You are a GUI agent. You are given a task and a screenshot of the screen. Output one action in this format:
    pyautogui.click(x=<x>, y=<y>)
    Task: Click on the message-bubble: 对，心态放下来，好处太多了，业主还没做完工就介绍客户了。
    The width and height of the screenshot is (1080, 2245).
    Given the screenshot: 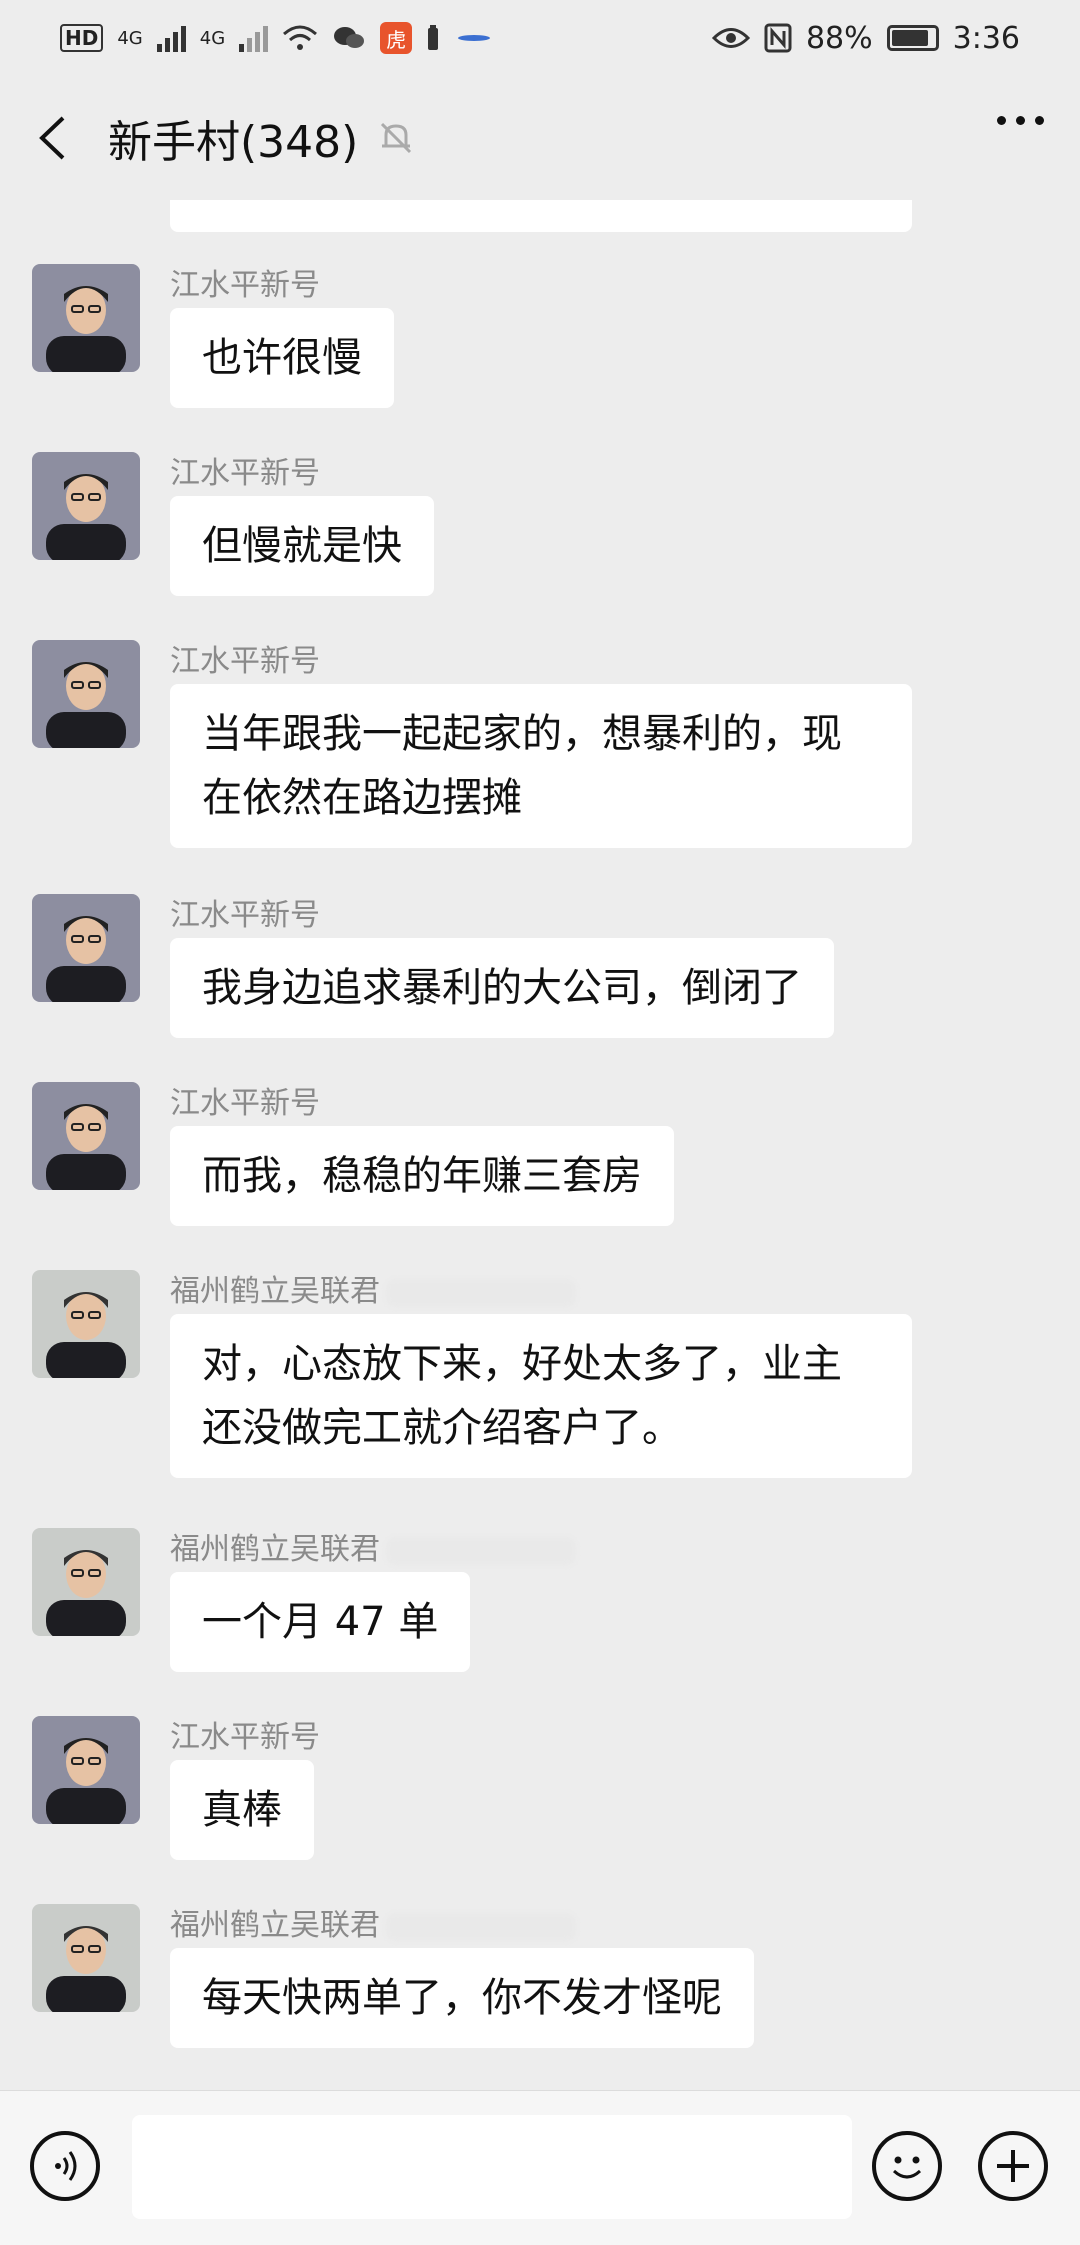 What is the action you would take?
    pyautogui.click(x=541, y=1396)
    